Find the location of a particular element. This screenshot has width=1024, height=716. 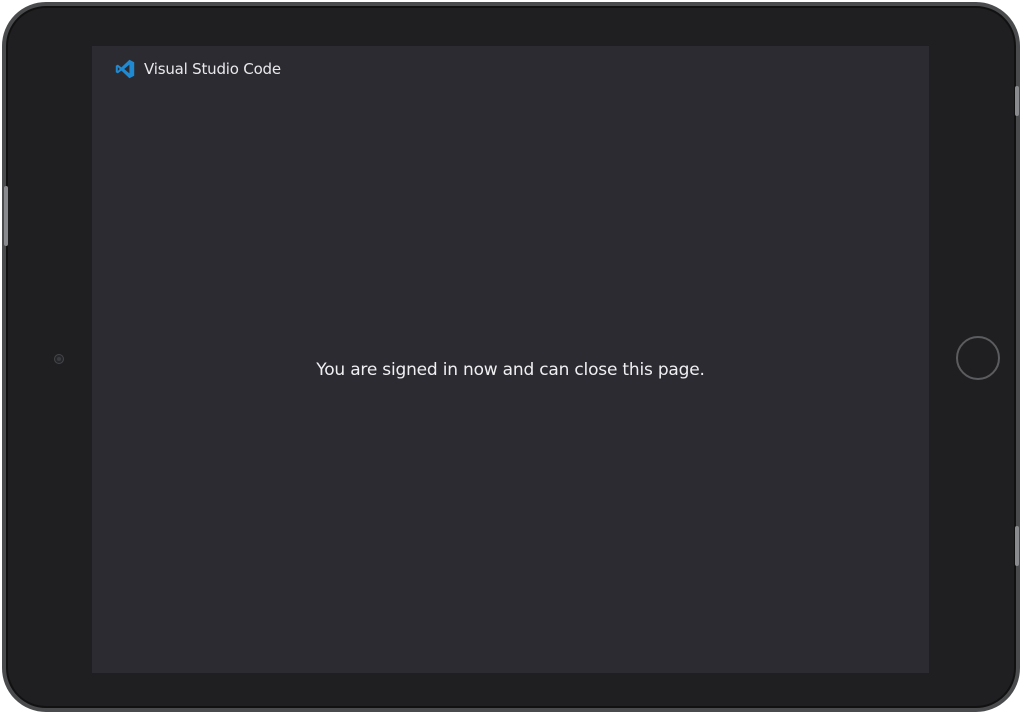

camera-icon is located at coordinates (59, 359).